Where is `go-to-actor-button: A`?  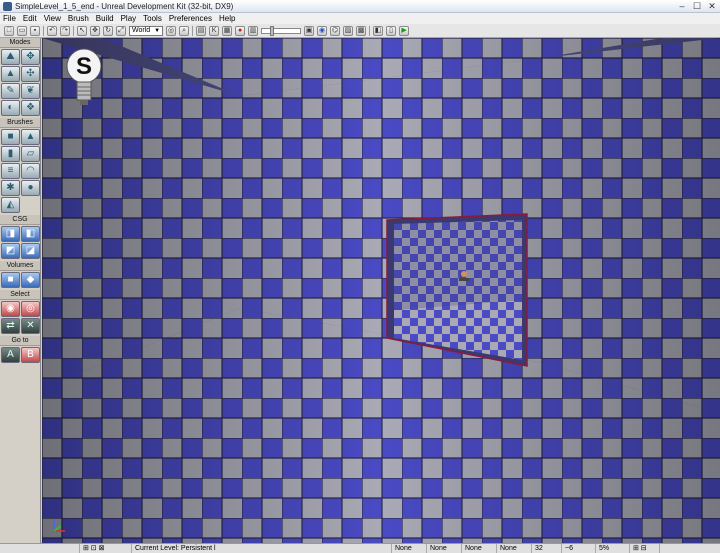 go-to-actor-button: A is located at coordinates (10, 355).